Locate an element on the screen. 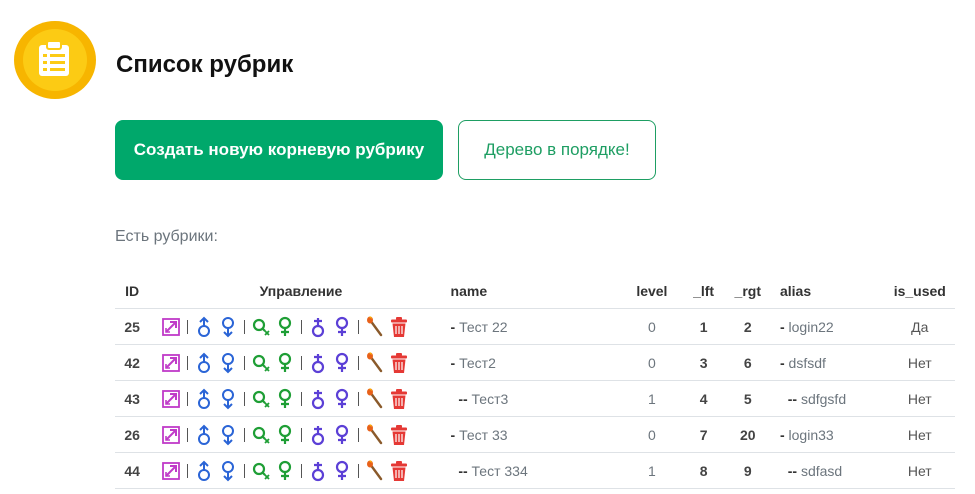 This screenshot has width=975, height=494. cell-lft: 3 is located at coordinates (703, 362).